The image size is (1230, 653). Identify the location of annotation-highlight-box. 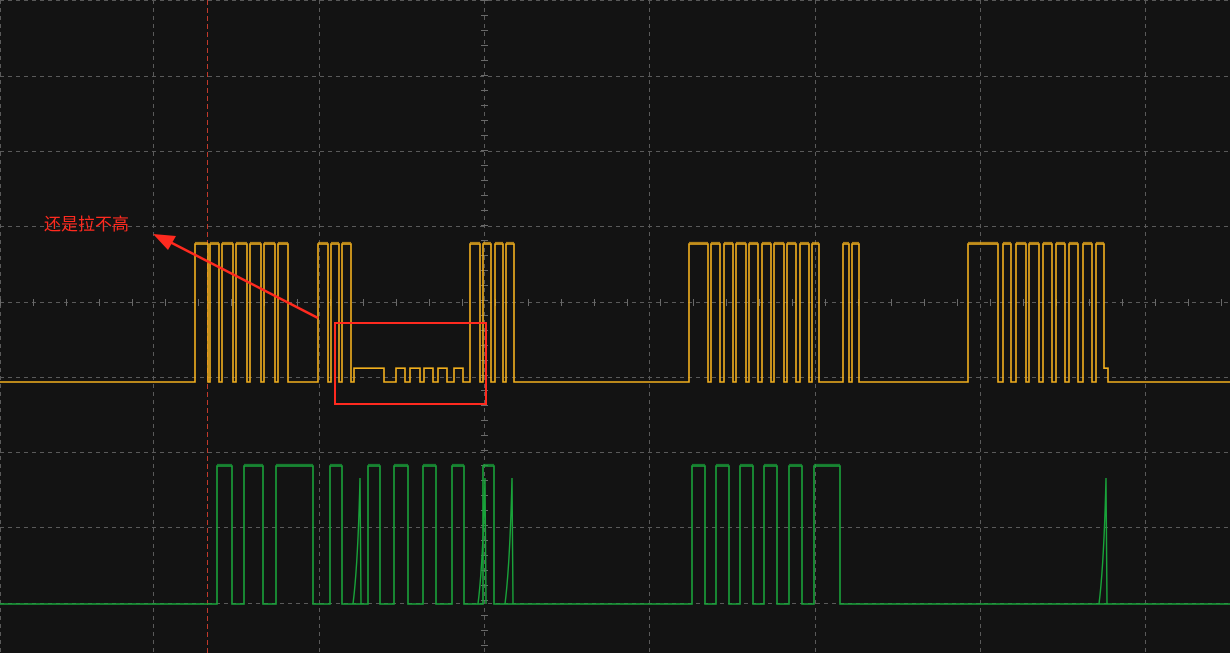
(410, 363).